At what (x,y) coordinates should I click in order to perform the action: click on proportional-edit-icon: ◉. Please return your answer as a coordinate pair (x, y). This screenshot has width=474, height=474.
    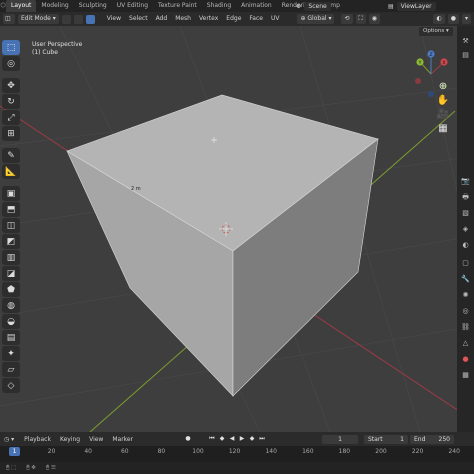
    Looking at the image, I should click on (374, 19).